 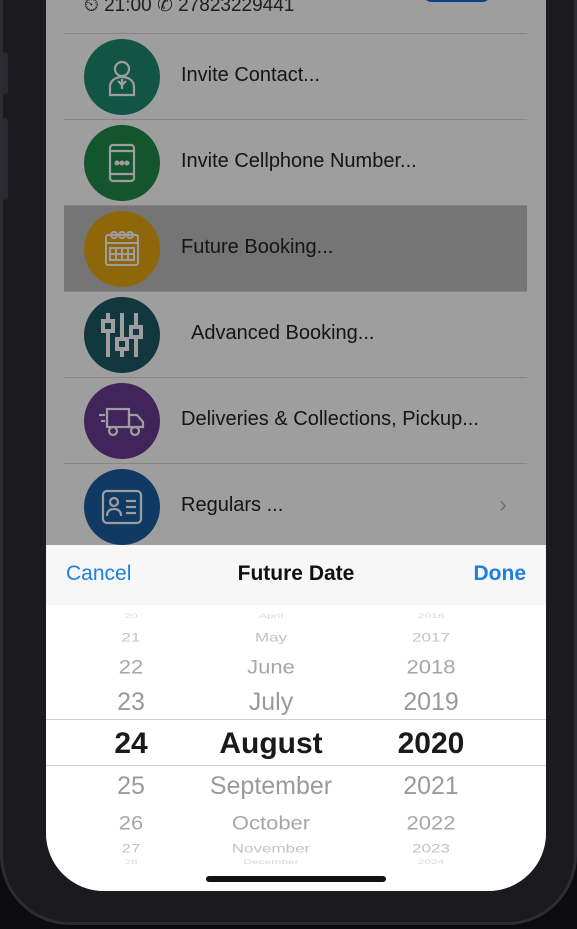 I want to click on home-indicator, so click(x=296, y=879).